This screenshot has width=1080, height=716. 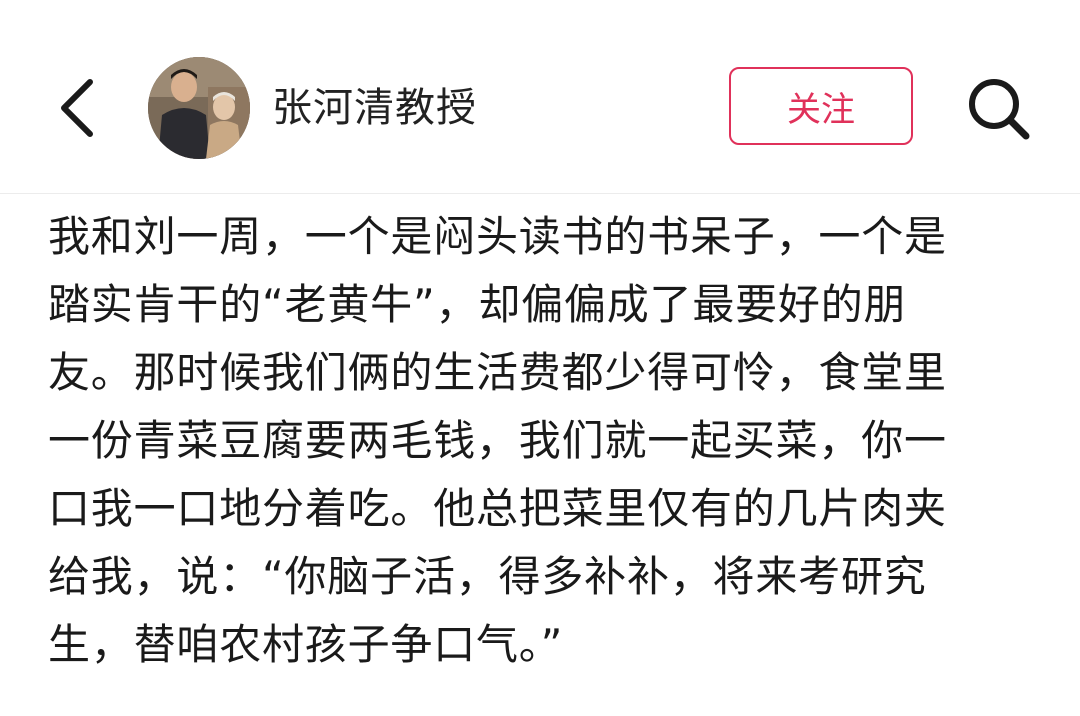 What do you see at coordinates (497, 440) in the screenshot?
I see `post-text-line: 一份青菜豆腐要两毛钱，我们就一起买菜，你一` at bounding box center [497, 440].